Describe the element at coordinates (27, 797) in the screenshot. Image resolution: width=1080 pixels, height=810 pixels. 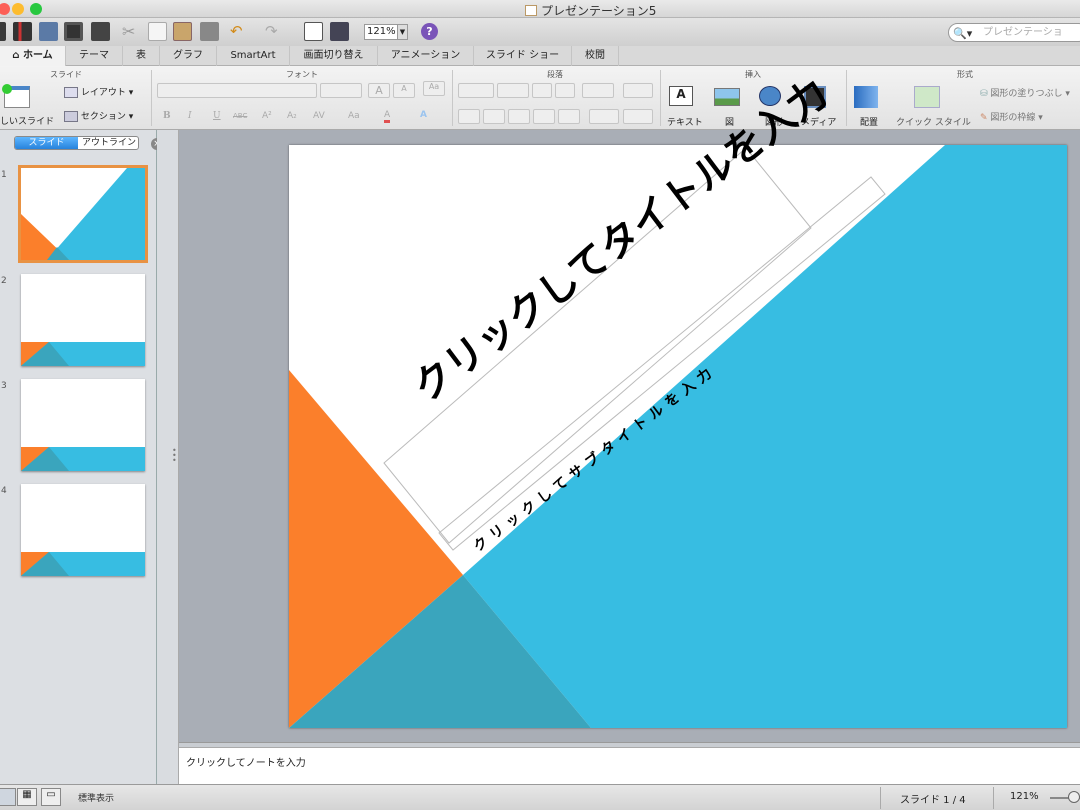
I see `slide-sorter-view-button: ▦` at that location.